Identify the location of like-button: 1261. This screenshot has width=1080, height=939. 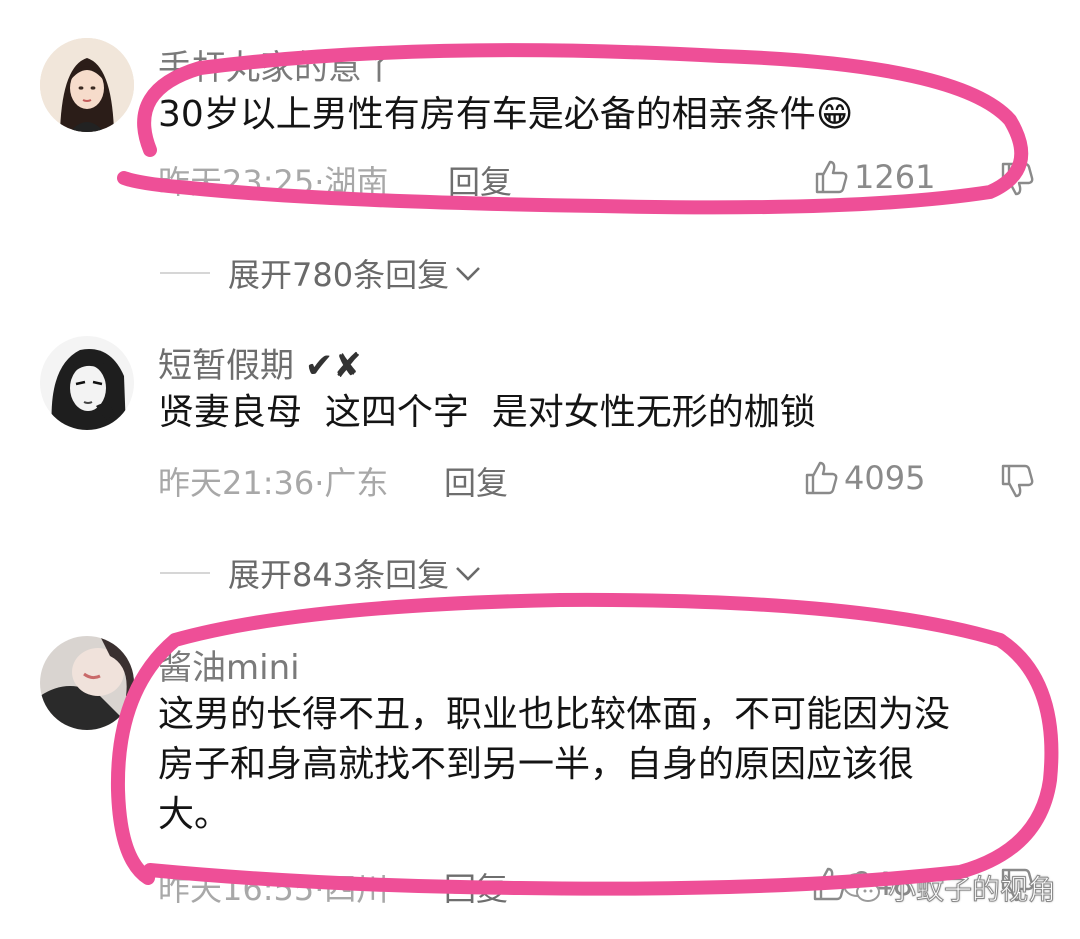
(873, 177).